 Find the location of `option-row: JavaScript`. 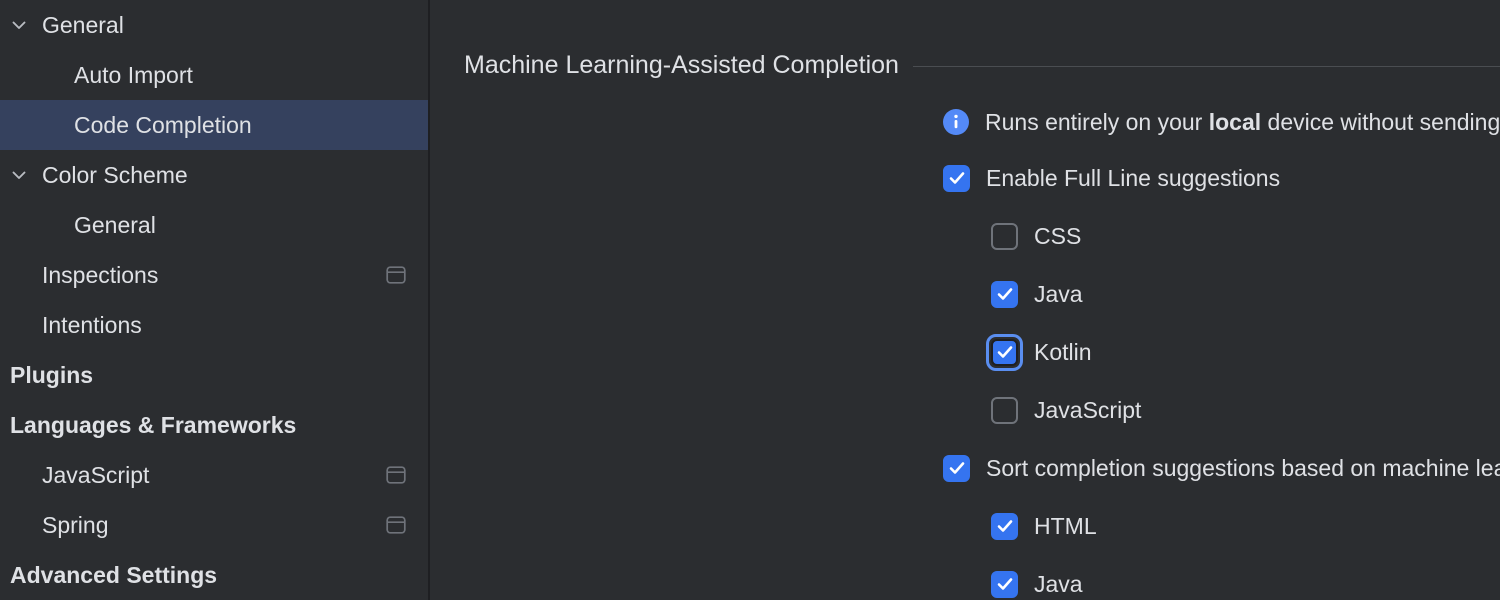

option-row: JavaScript is located at coordinates (1066, 410).